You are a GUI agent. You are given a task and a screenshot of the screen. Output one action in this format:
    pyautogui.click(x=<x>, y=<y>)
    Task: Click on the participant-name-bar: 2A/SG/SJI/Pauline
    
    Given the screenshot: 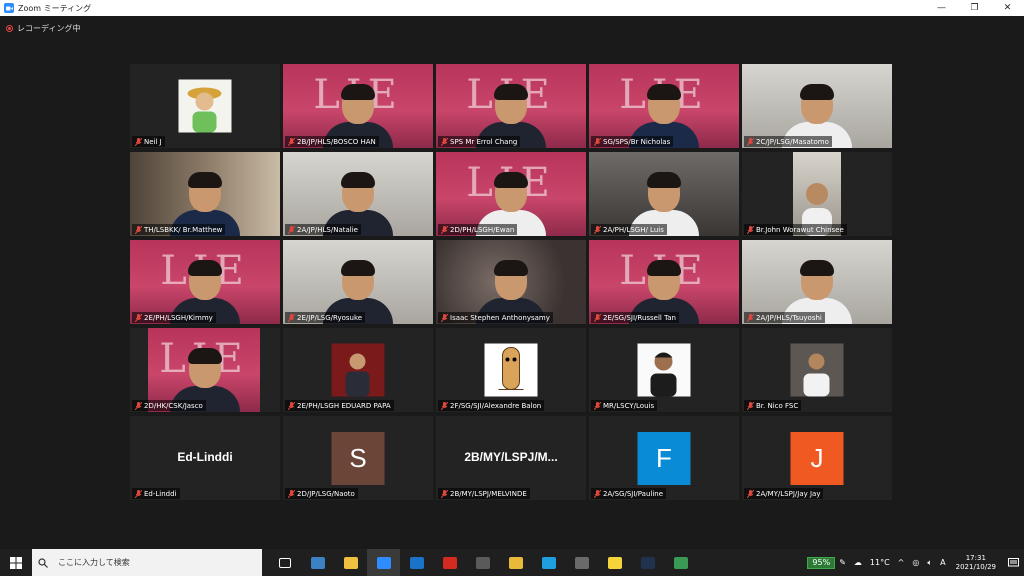 What is the action you would take?
    pyautogui.click(x=629, y=493)
    